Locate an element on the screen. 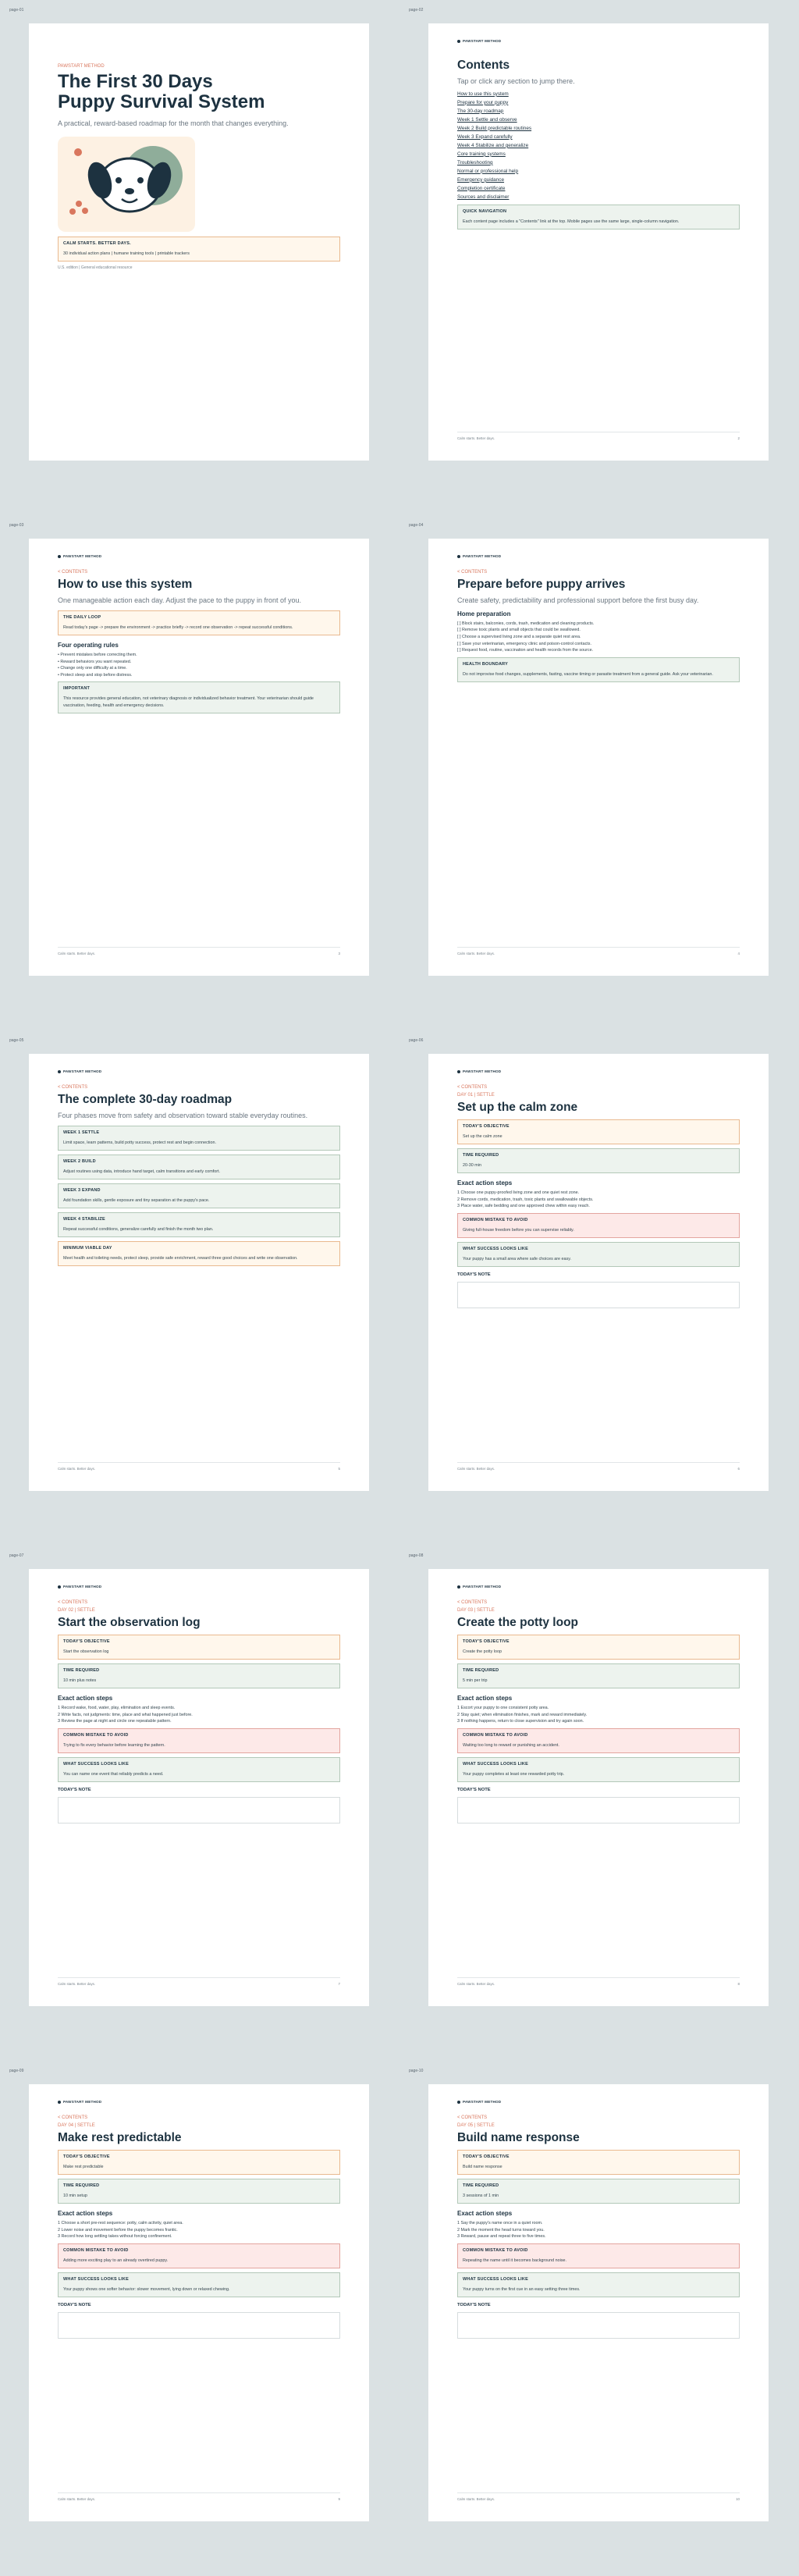 This screenshot has height=2576, width=799. objective-box: TODAY'S OBJECTIVESet up the calm zone is located at coordinates (598, 1131).